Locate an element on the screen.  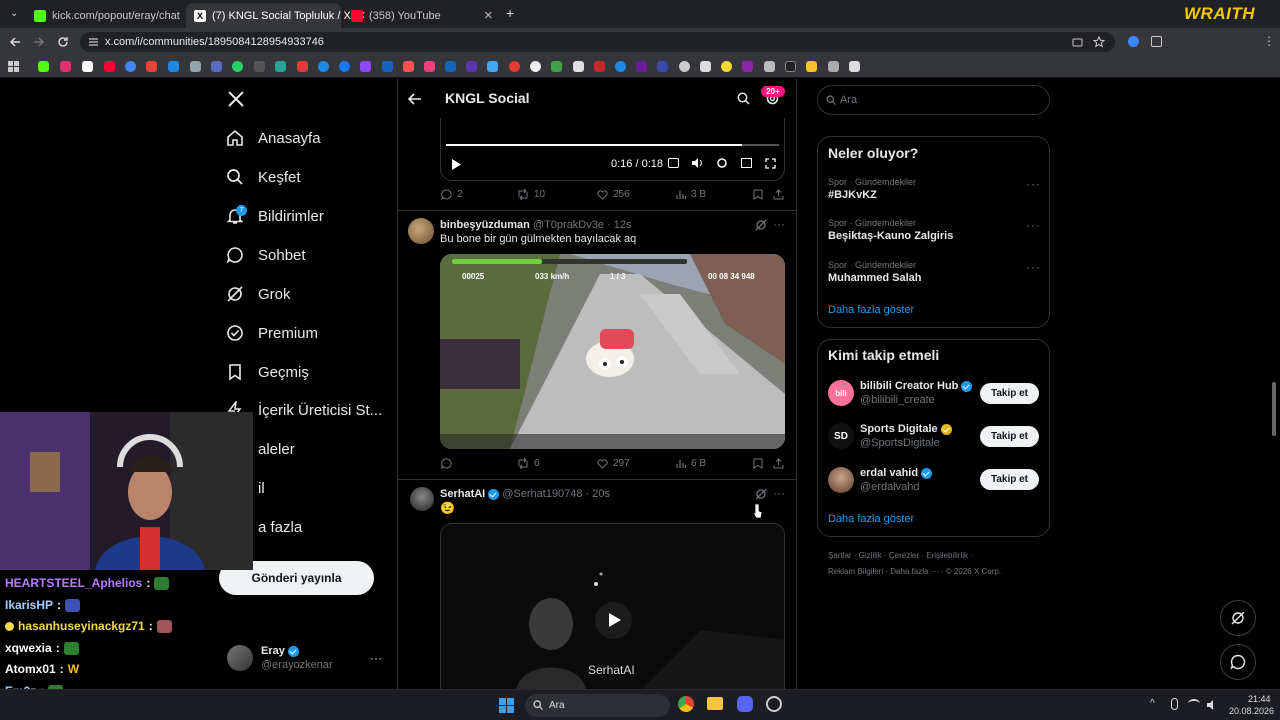
suggested-account-name: bilibili Creator Hub is located at coordinates (916, 386).